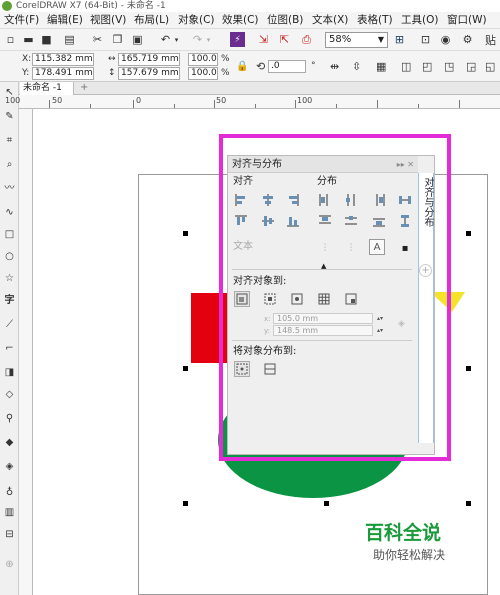  Describe the element at coordinates (323, 266) in the screenshot. I see `collapse-arrow-icon: ▲` at that location.